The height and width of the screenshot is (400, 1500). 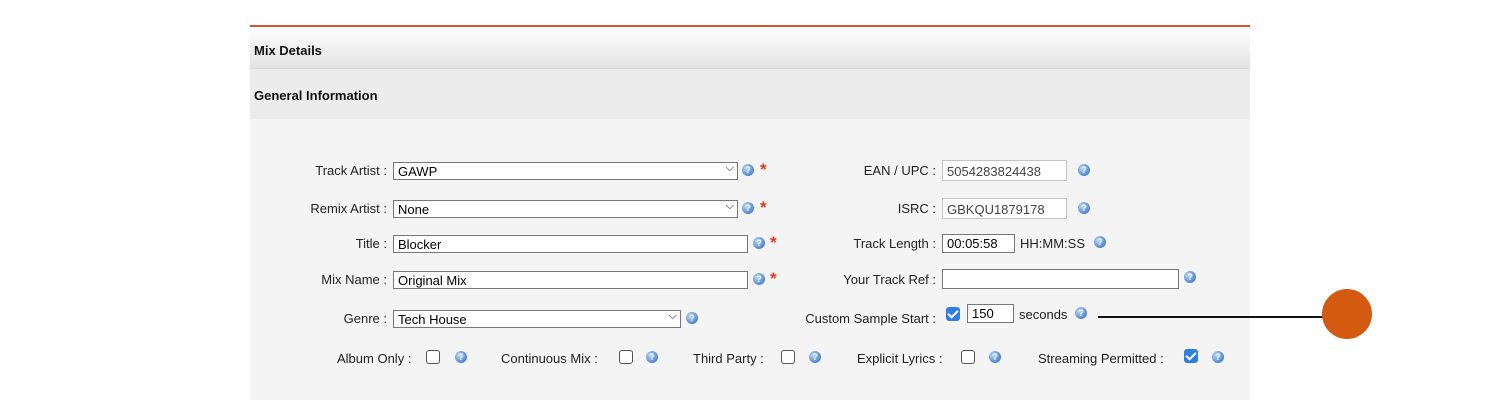 I want to click on explicit-lyrics-checkbox, so click(x=968, y=357).